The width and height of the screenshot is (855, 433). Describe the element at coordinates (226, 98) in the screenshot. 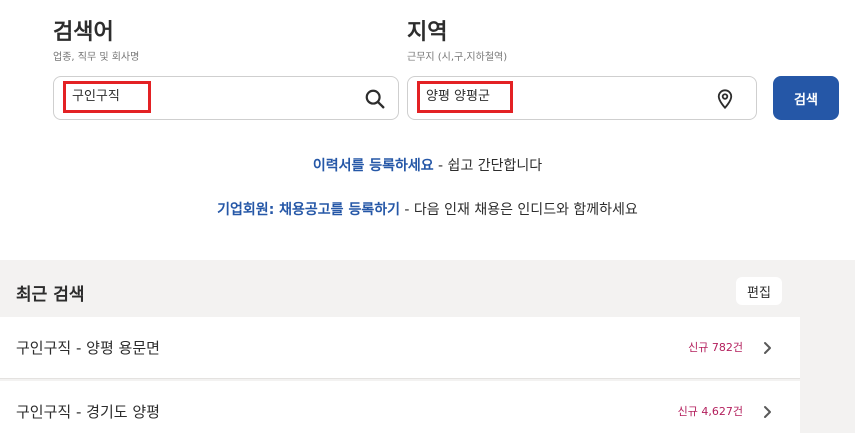

I see `what-input: 구인구직` at that location.